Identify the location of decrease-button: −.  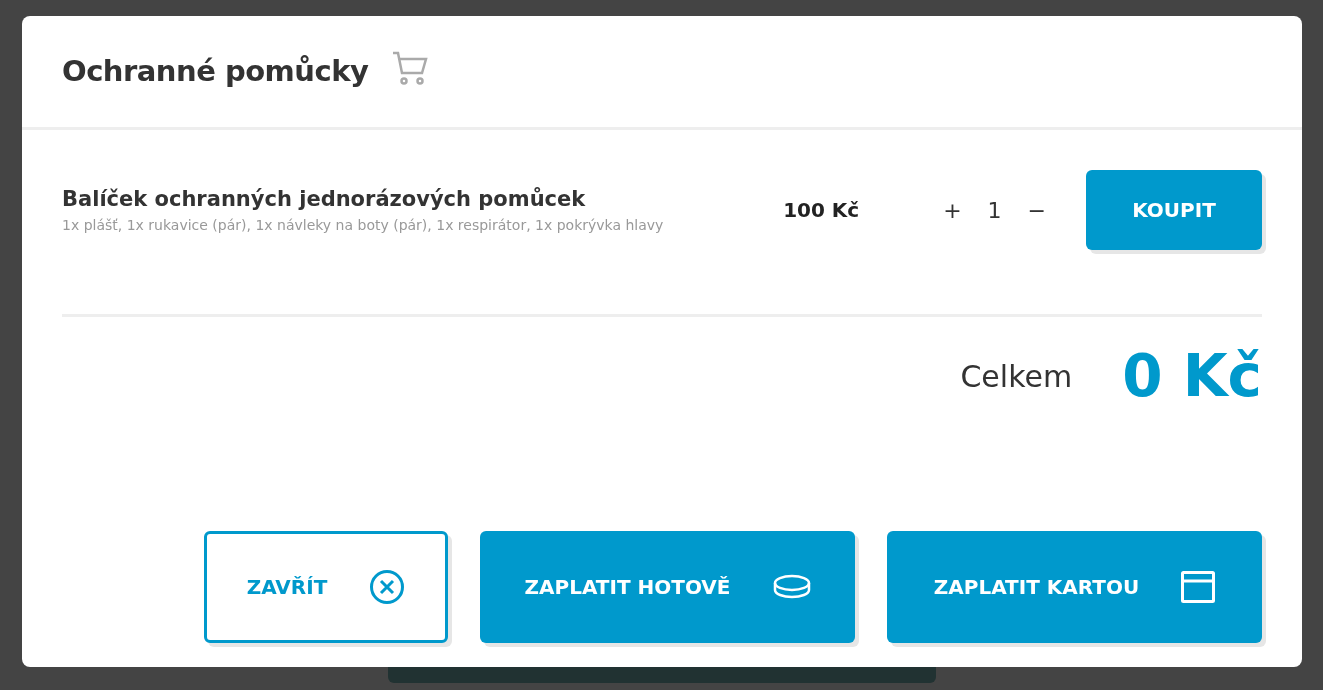
(1036, 210).